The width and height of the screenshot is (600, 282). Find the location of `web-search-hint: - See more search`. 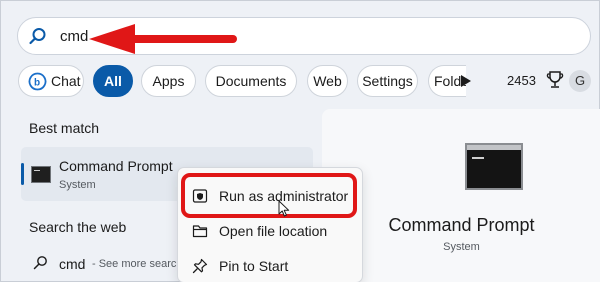

web-search-hint: - See more search is located at coordinates (137, 264).